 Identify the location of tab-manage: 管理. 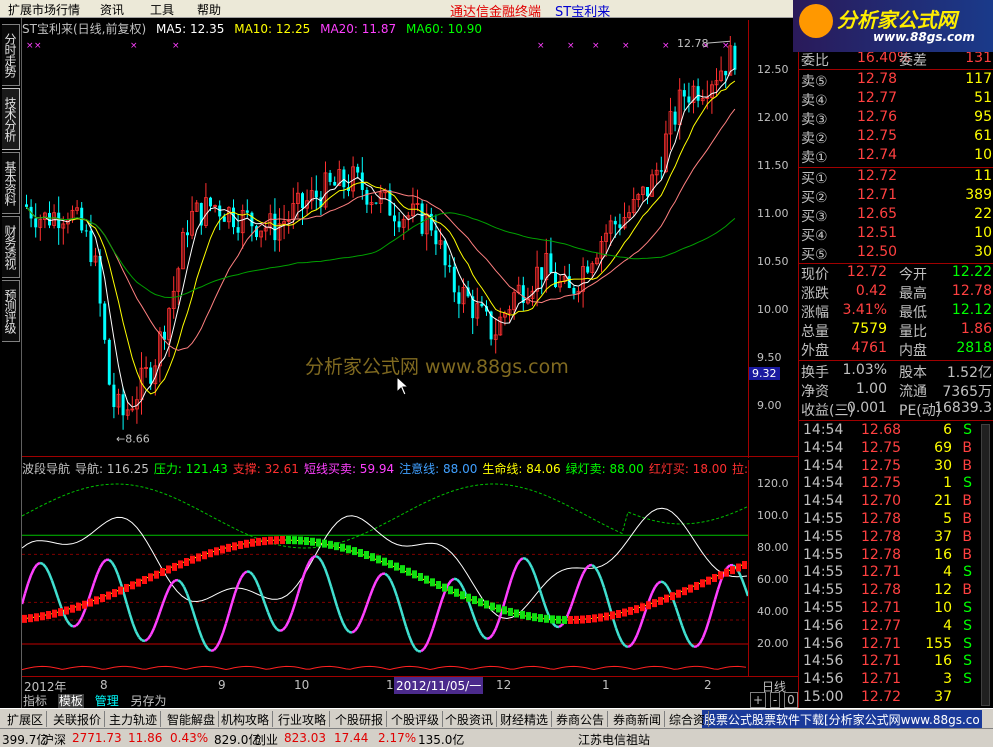
(107, 701).